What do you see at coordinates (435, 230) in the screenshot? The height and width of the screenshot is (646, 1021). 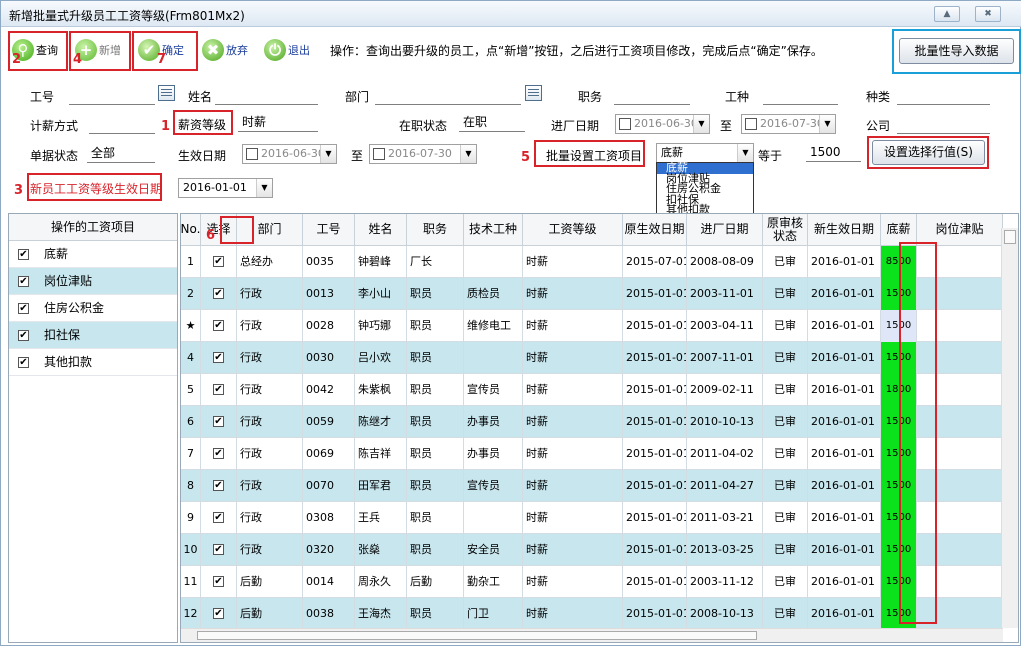 I see `column-header: 职务` at bounding box center [435, 230].